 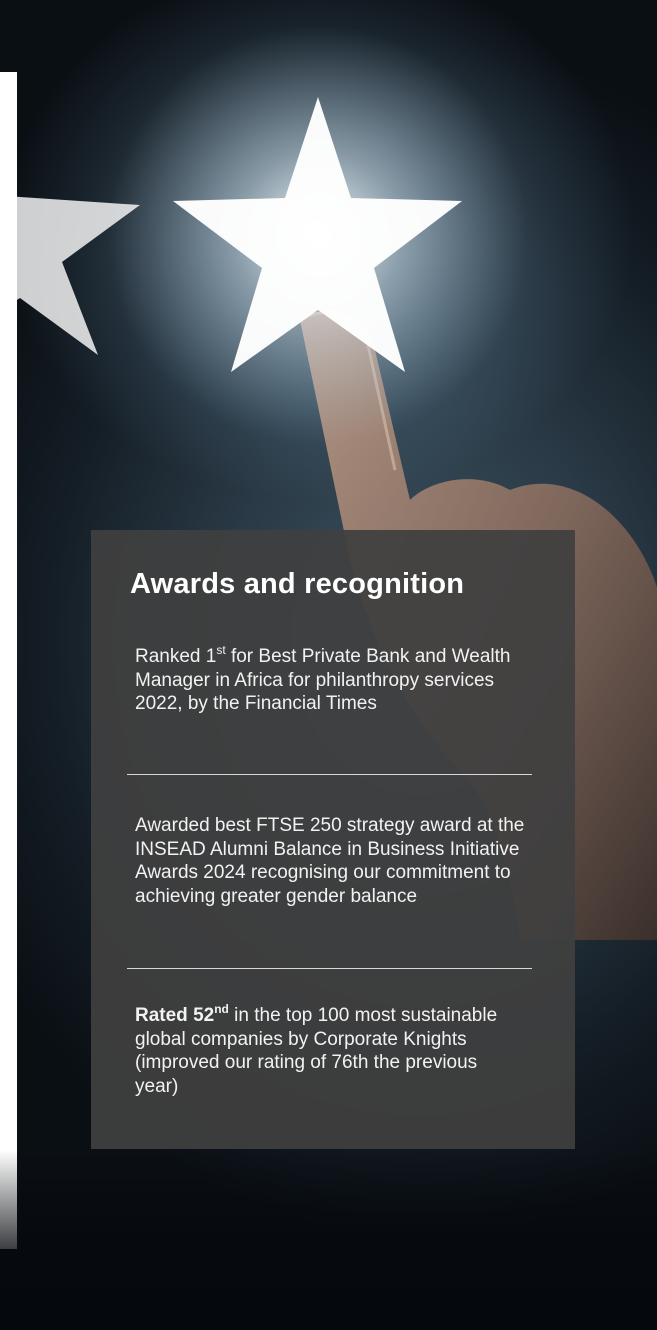 I want to click on card-title: Awards and recognition, so click(x=297, y=584).